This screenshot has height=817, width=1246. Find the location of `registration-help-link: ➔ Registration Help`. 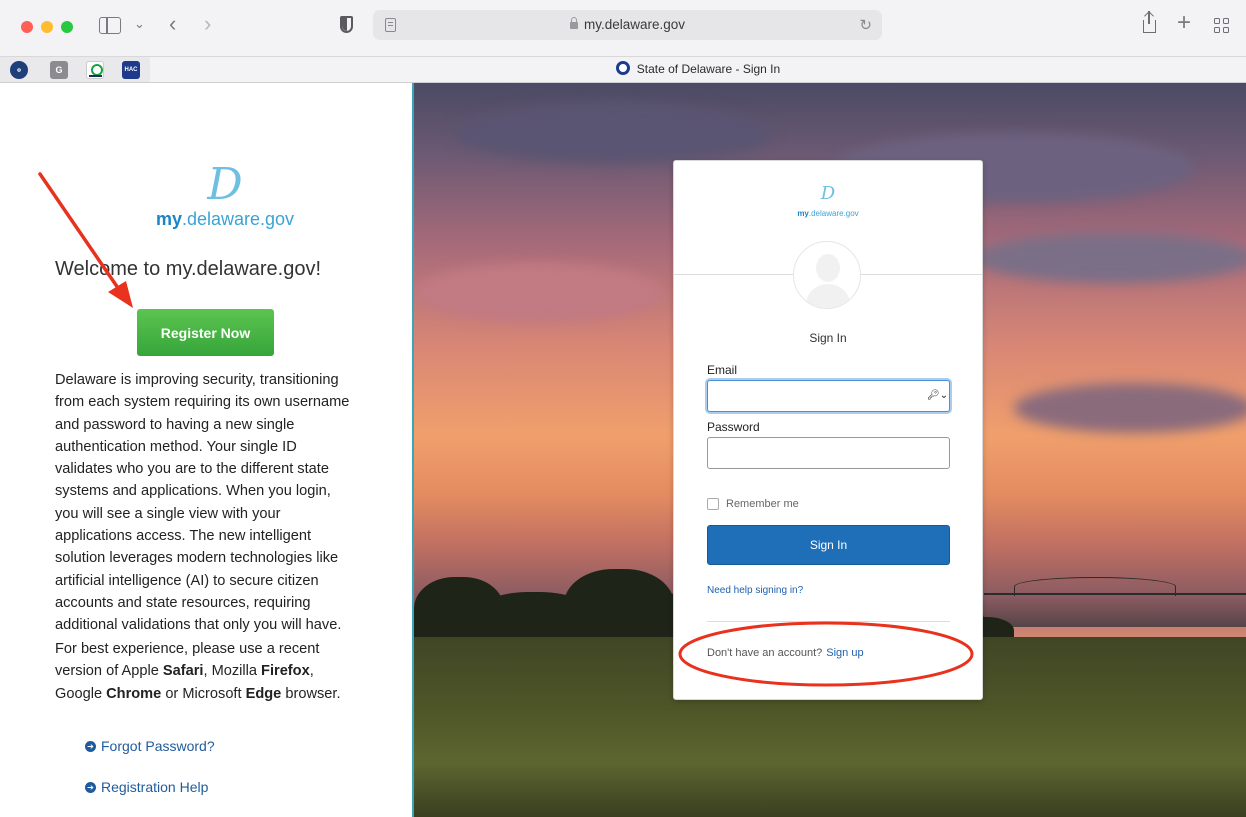

registration-help-link: ➔ Registration Help is located at coordinates (146, 787).